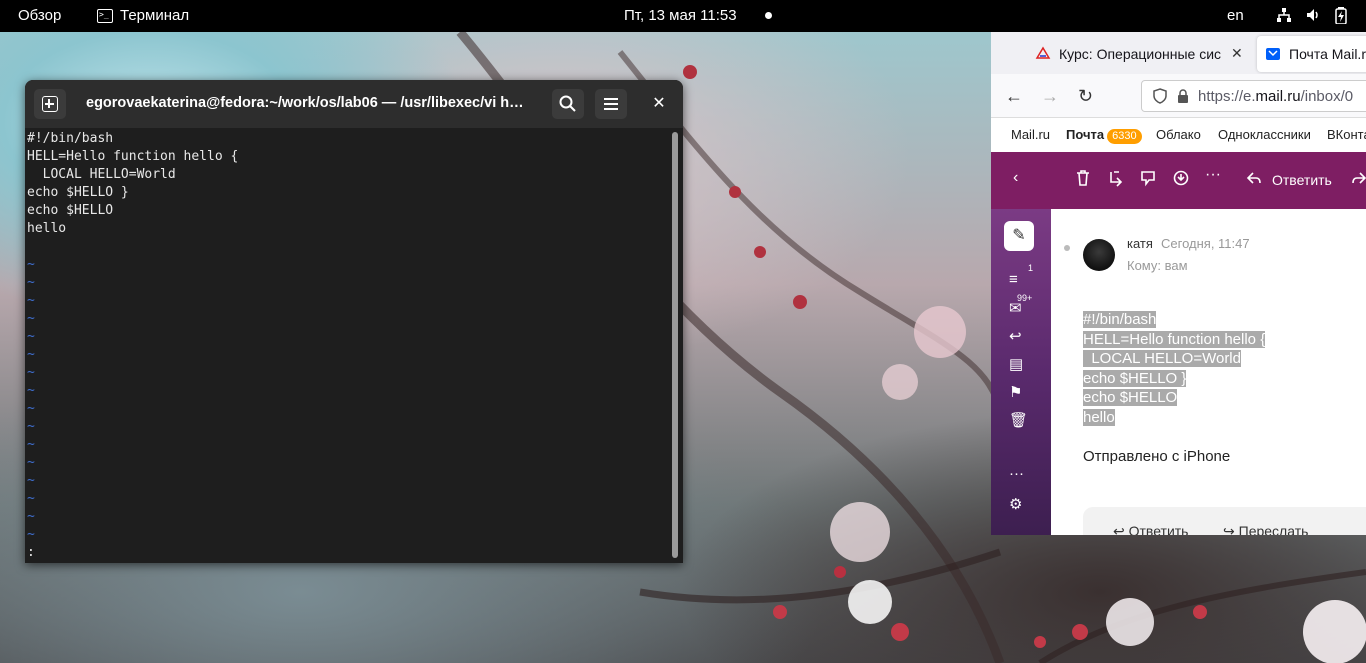 This screenshot has height=663, width=1366. Describe the element at coordinates (1025, 298) in the screenshot. I see `unread-badge: 99+` at that location.